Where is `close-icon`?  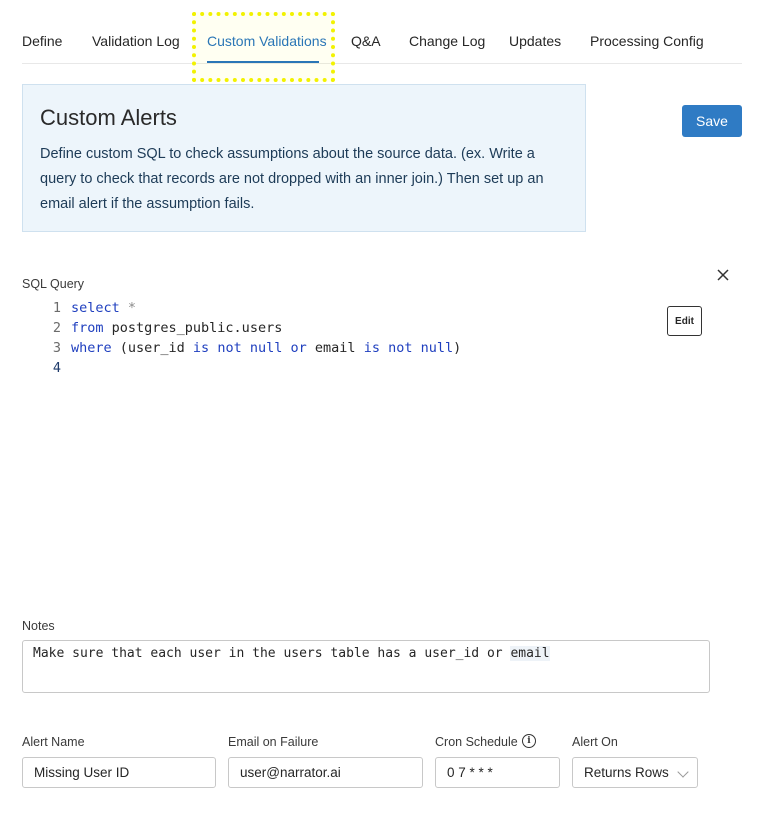
close-icon is located at coordinates (723, 275).